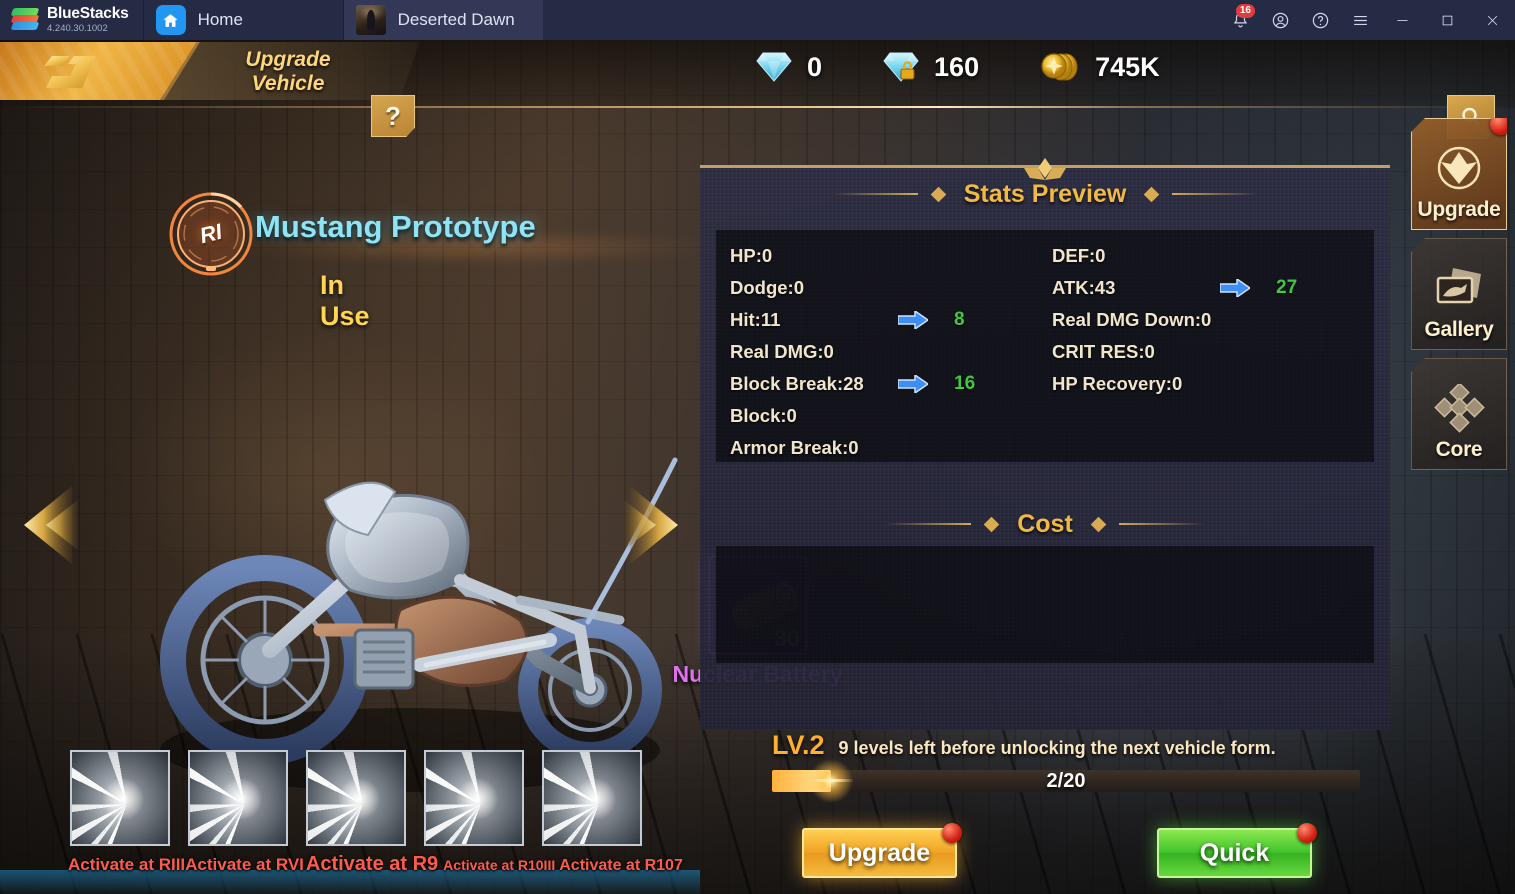 This screenshot has height=894, width=1515. I want to click on quick-button-dot, so click(1307, 833).